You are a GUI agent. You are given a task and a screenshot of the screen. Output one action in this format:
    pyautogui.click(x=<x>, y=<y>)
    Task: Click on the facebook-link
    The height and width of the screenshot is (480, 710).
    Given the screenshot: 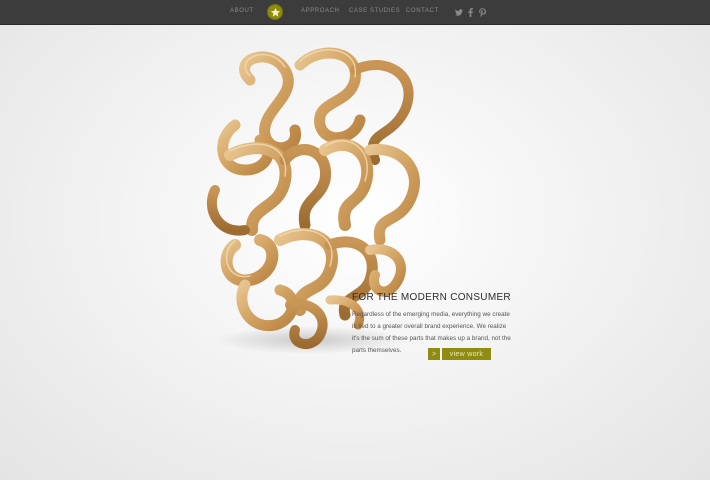 What is the action you would take?
    pyautogui.click(x=470, y=12)
    